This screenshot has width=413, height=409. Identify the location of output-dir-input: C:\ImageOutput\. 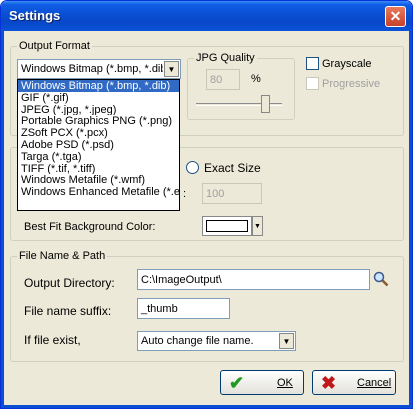
(253, 279).